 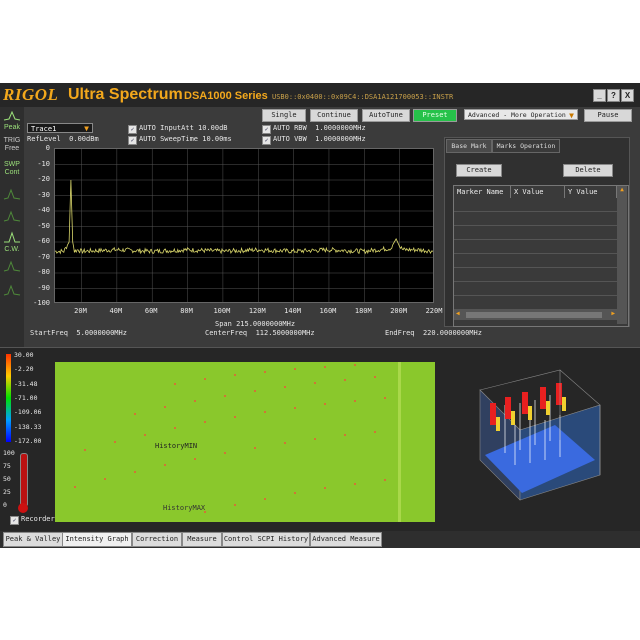 I want to click on auto-vbw-label: AUTO VBW, so click(x=290, y=139).